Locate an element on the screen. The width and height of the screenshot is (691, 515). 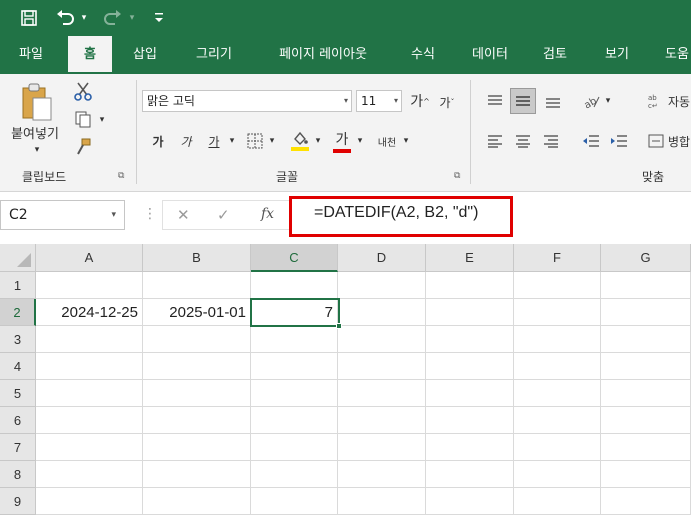
wrap-text-label: 자동 is located at coordinates (679, 101).